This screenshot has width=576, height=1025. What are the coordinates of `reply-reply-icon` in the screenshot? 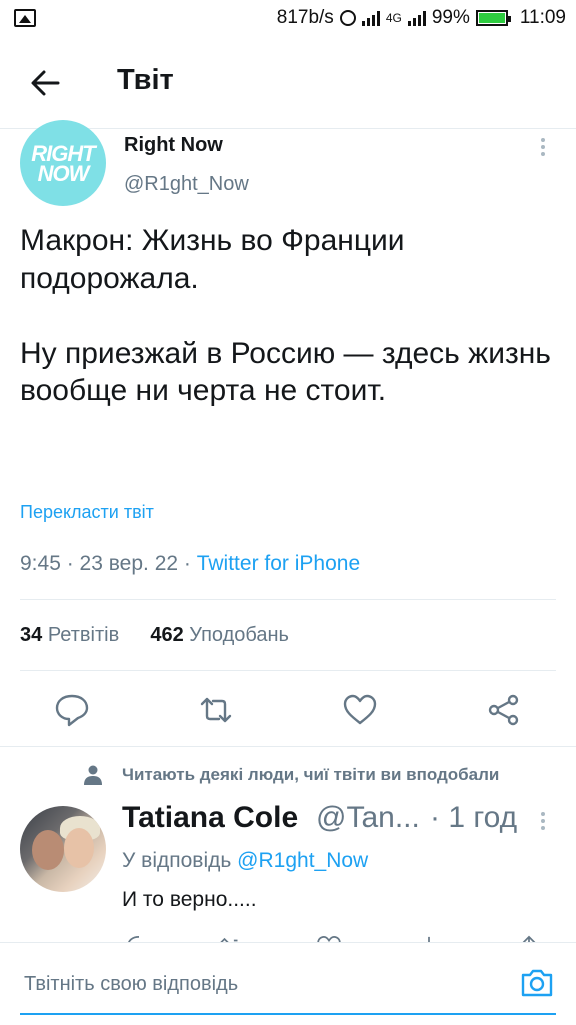 It's located at (139, 938).